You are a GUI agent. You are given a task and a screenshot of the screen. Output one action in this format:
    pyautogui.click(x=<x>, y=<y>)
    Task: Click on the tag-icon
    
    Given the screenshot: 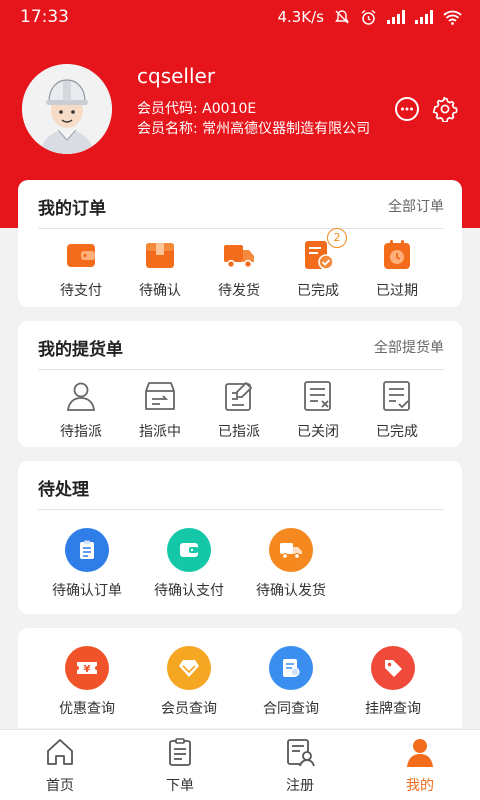 What is the action you would take?
    pyautogui.click(x=393, y=668)
    